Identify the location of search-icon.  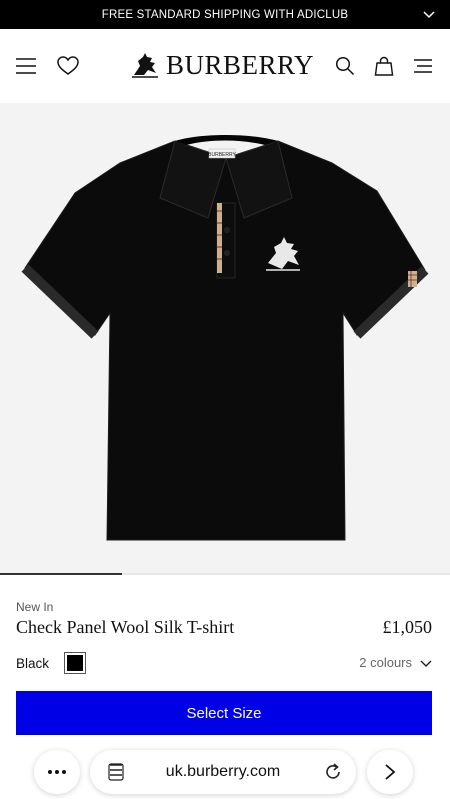
(345, 66).